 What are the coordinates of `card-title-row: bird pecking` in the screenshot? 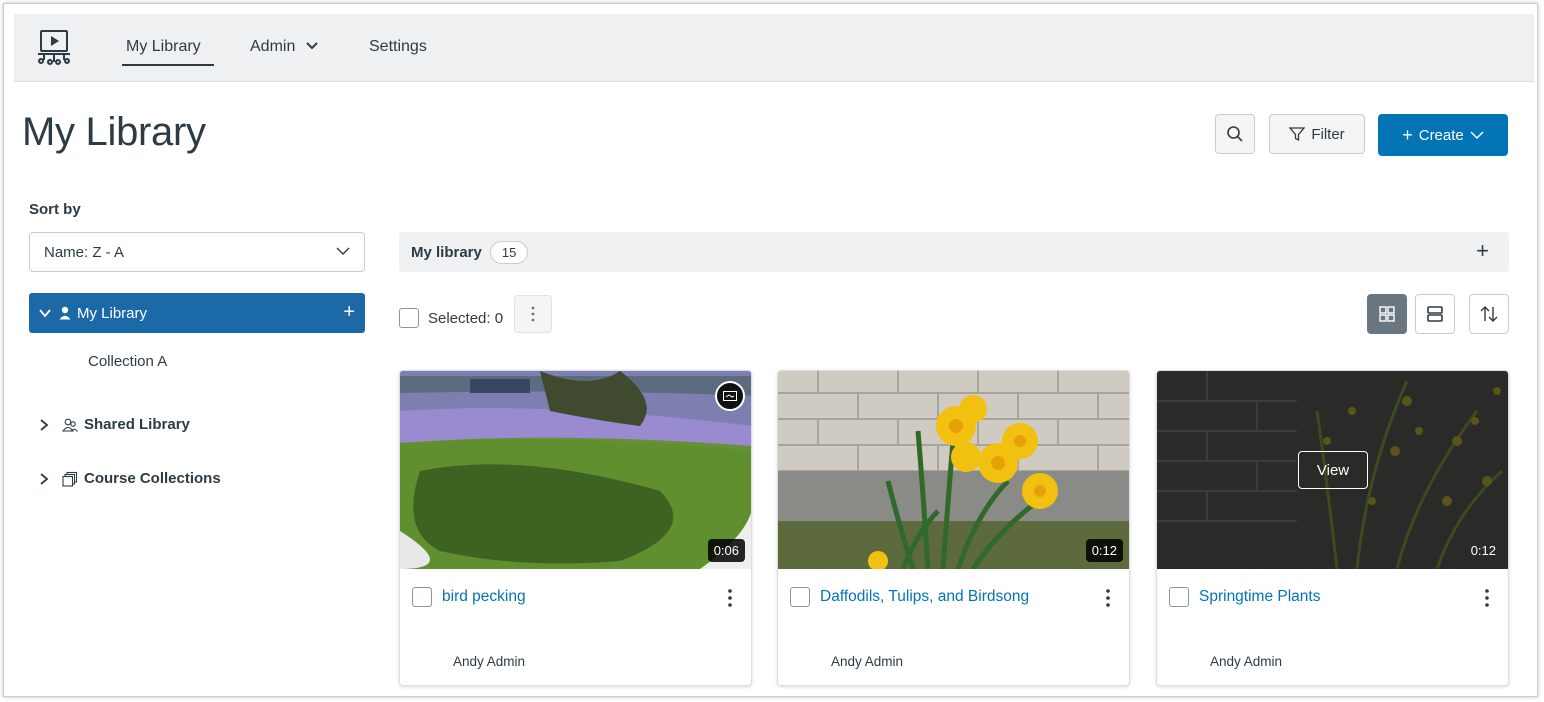 It's located at (577, 597).